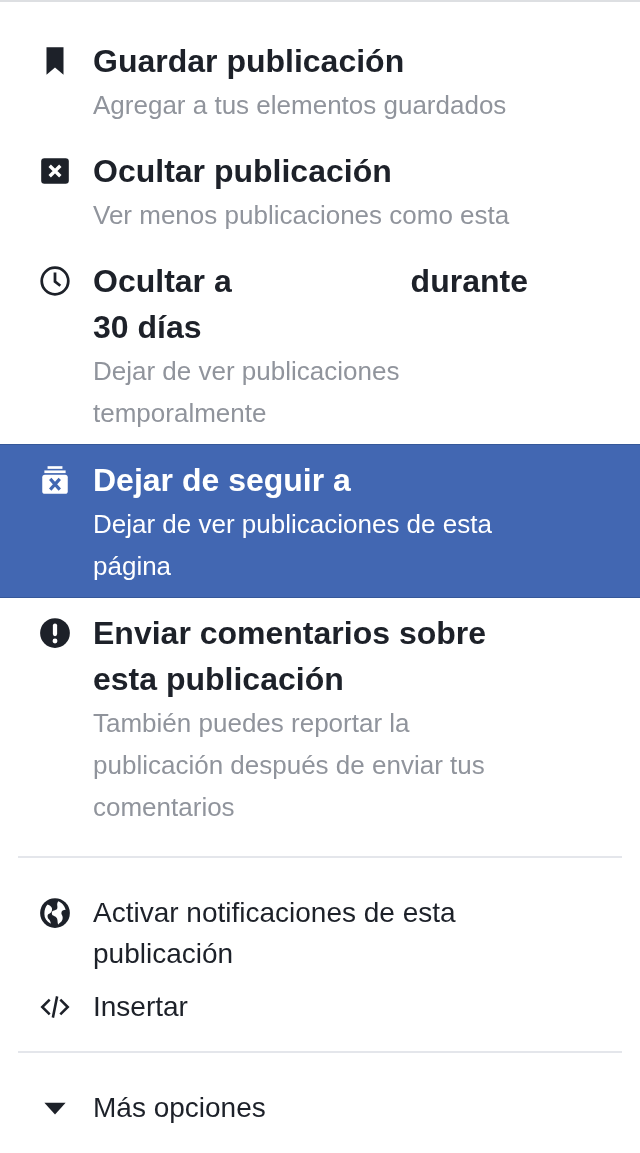 The width and height of the screenshot is (640, 1153). Describe the element at coordinates (290, 656) in the screenshot. I see `menu-item-title: Enviar comentarios sobre esta publicación` at that location.